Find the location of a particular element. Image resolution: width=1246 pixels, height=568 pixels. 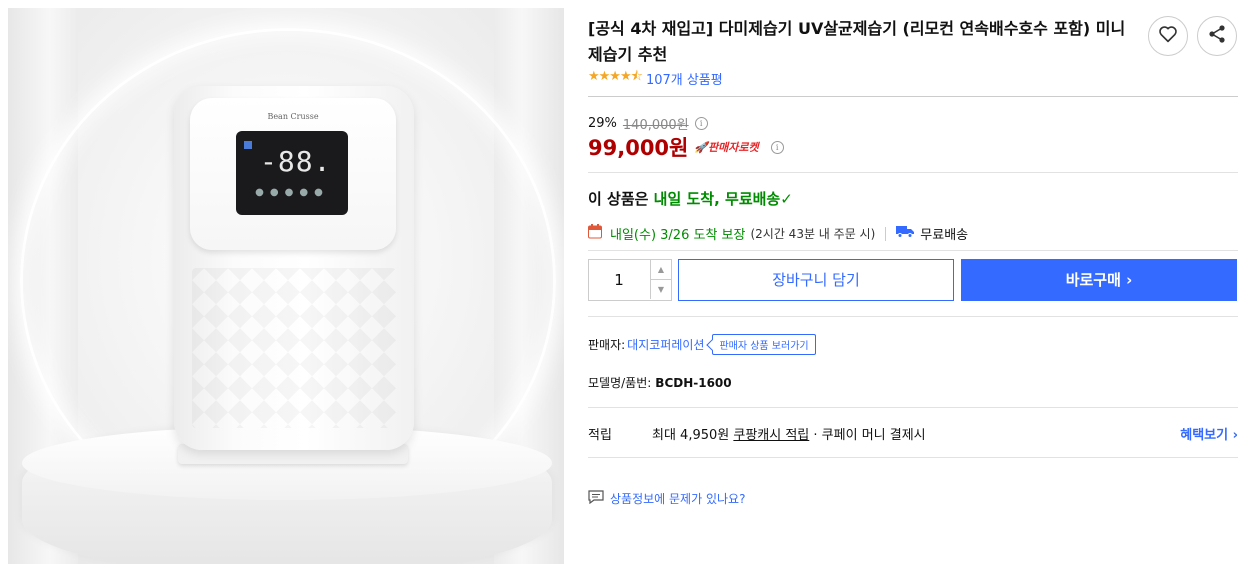

discount-rate: 29% is located at coordinates (602, 123).